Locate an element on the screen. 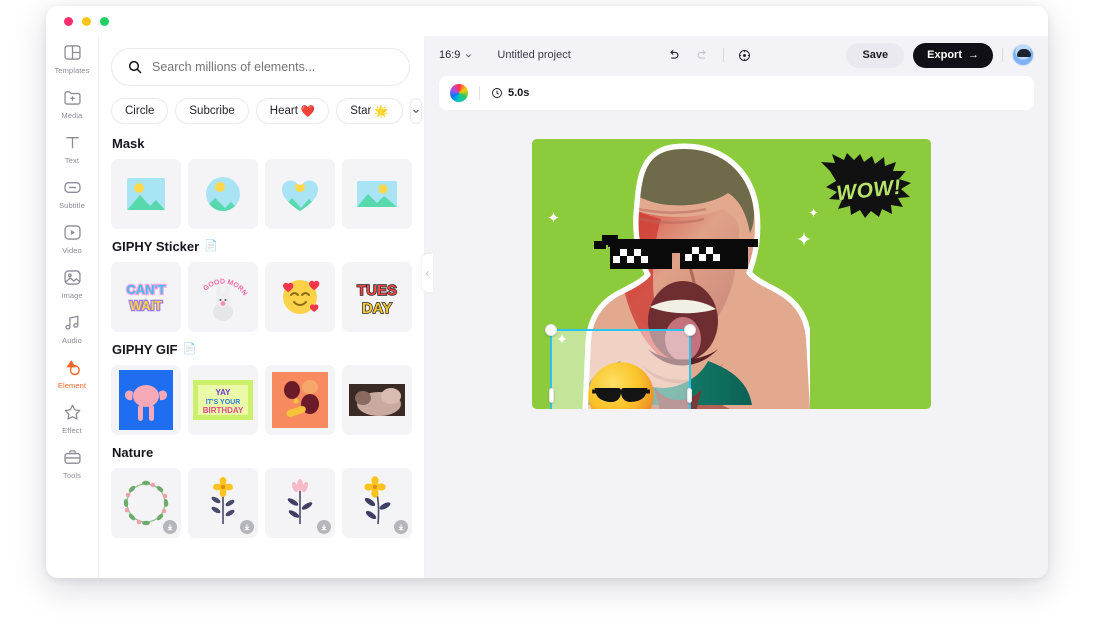  window-titlebar is located at coordinates (547, 21).